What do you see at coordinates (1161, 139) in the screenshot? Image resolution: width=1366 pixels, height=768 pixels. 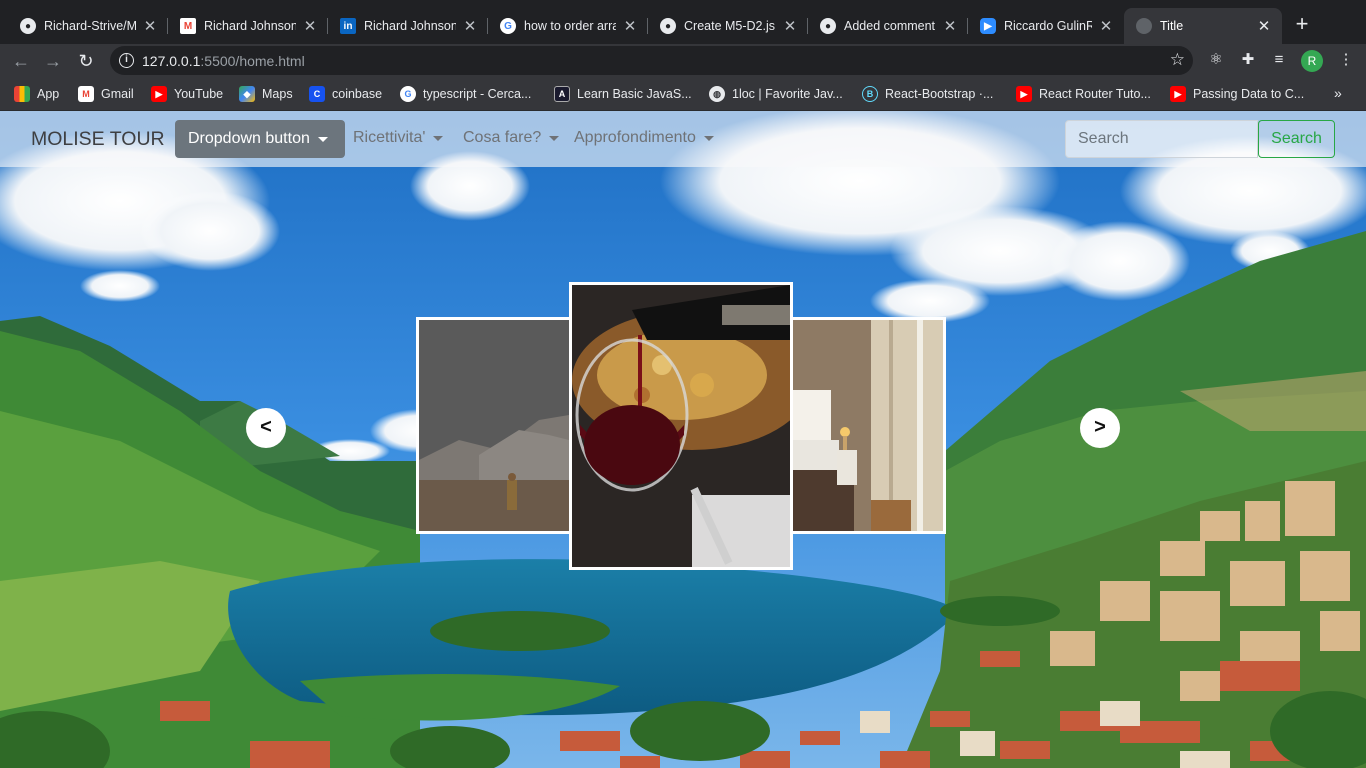 I see `search-input: Search` at bounding box center [1161, 139].